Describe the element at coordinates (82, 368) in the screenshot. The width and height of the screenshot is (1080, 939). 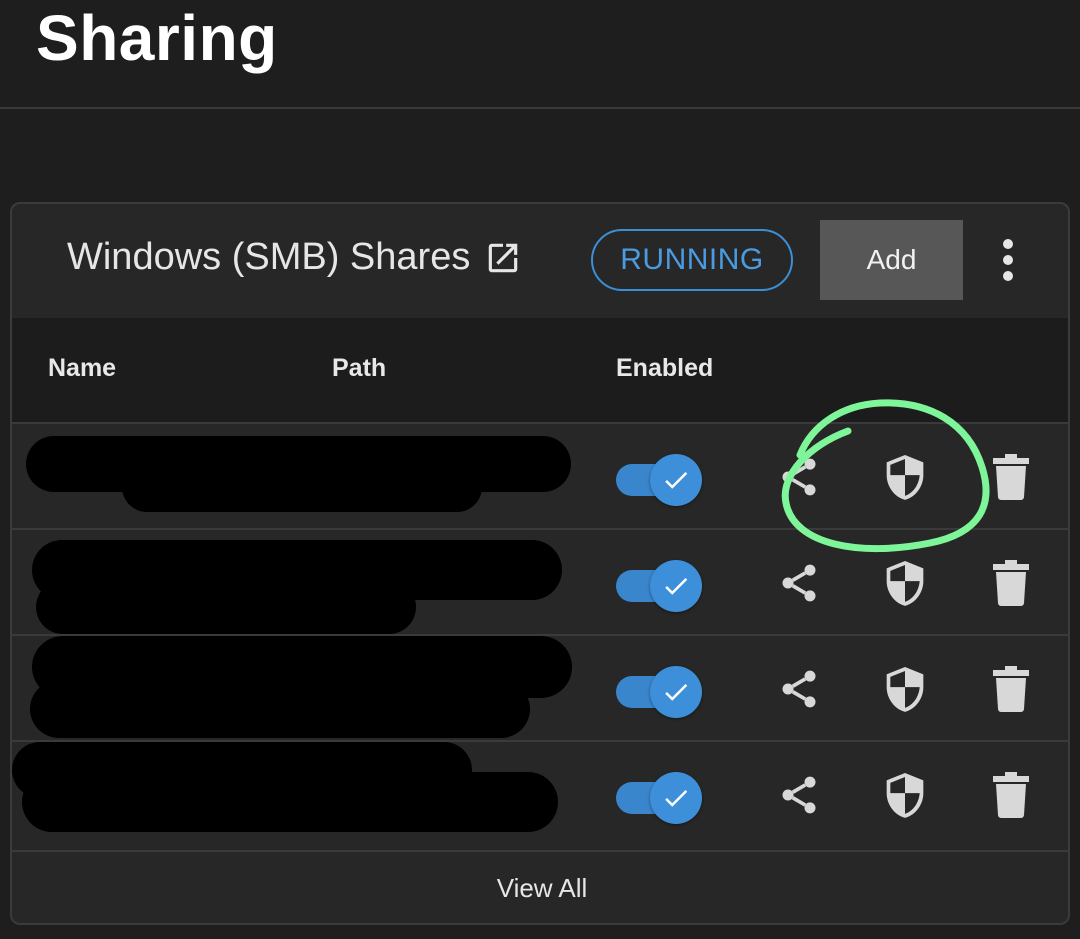
I see `column-header-name: Name` at that location.